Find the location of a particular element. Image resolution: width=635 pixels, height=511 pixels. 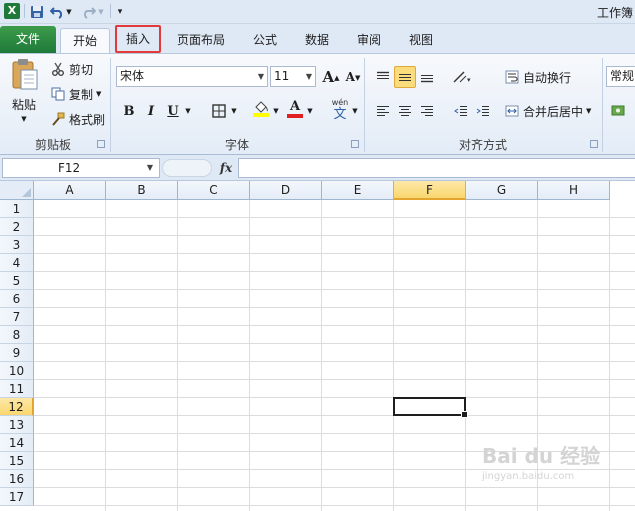

copy-button: 复制 ▼ is located at coordinates (75, 94).